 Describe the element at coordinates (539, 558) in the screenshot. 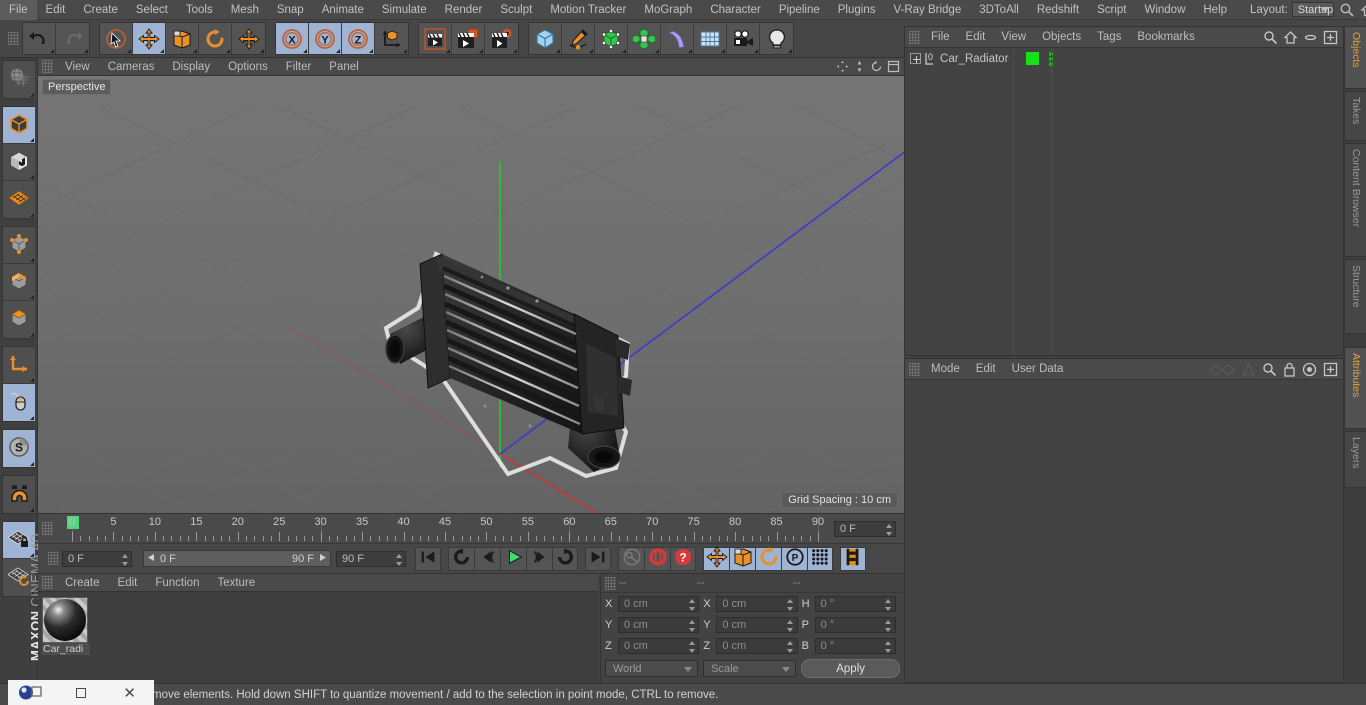

I see `next-frame-button` at that location.